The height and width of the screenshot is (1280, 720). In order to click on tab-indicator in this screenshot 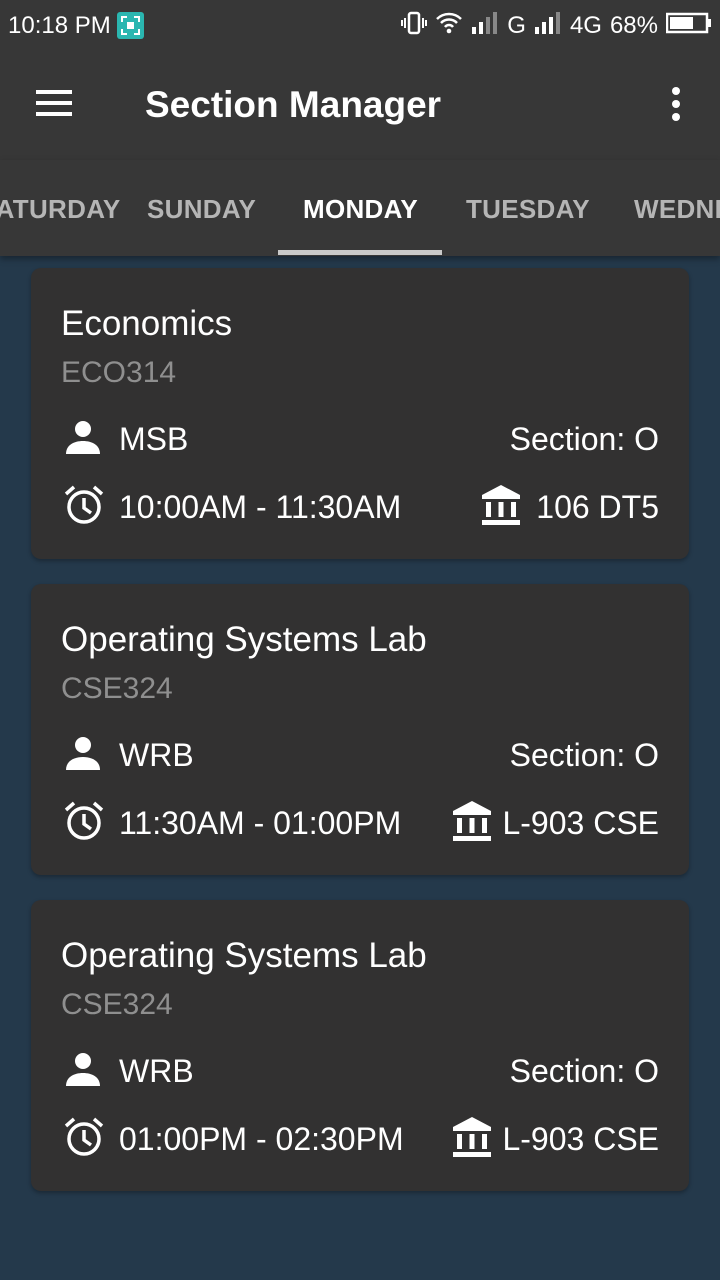, I will do `click(360, 252)`.